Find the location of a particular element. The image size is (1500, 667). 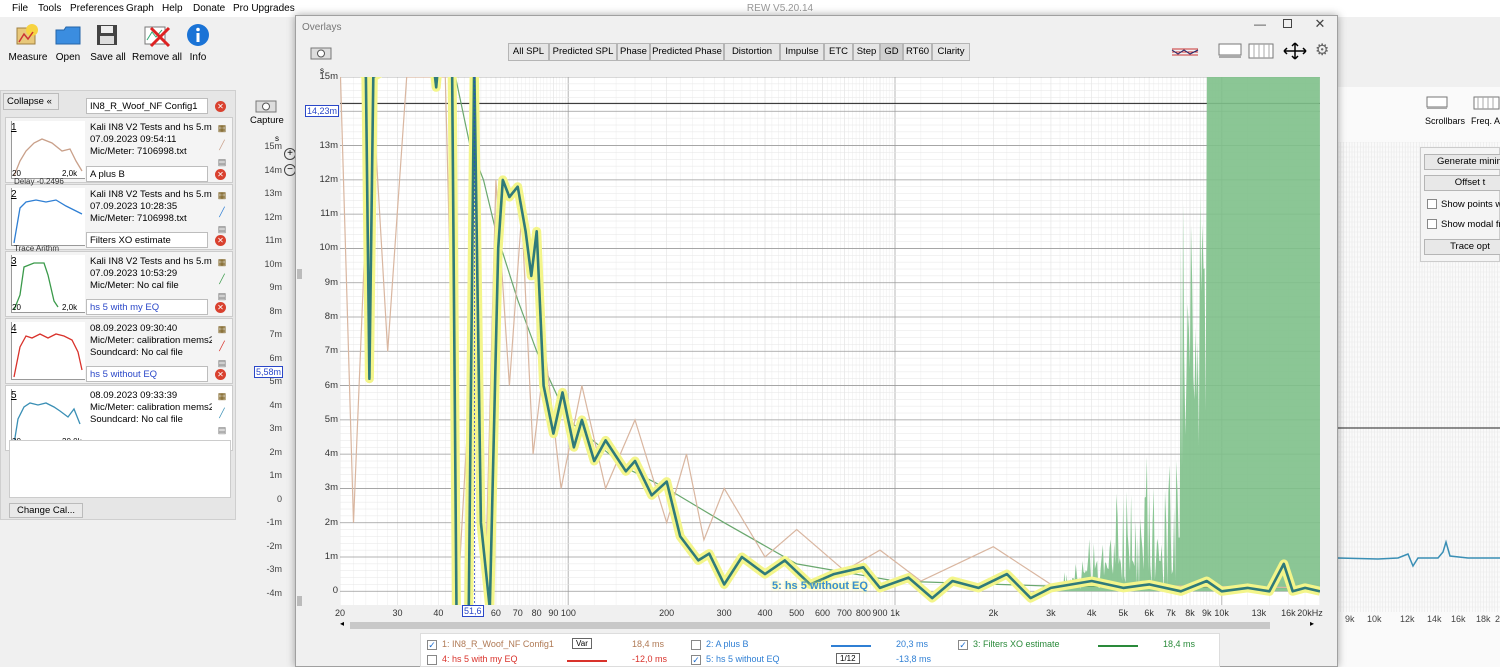

smoothing-badge: Var is located at coordinates (582, 643).